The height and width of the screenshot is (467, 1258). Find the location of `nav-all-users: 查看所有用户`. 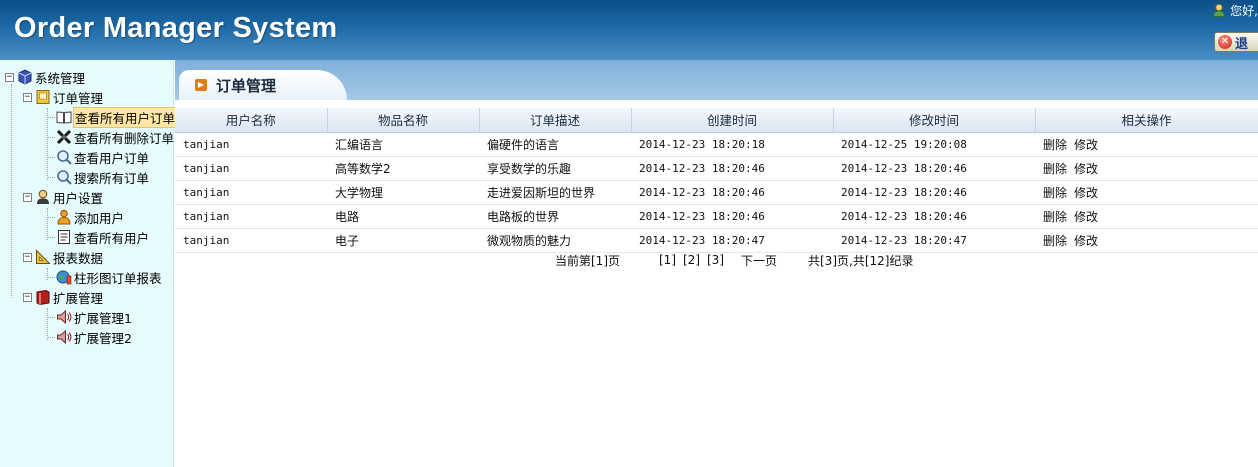

nav-all-users: 查看所有用户 is located at coordinates (103, 237).